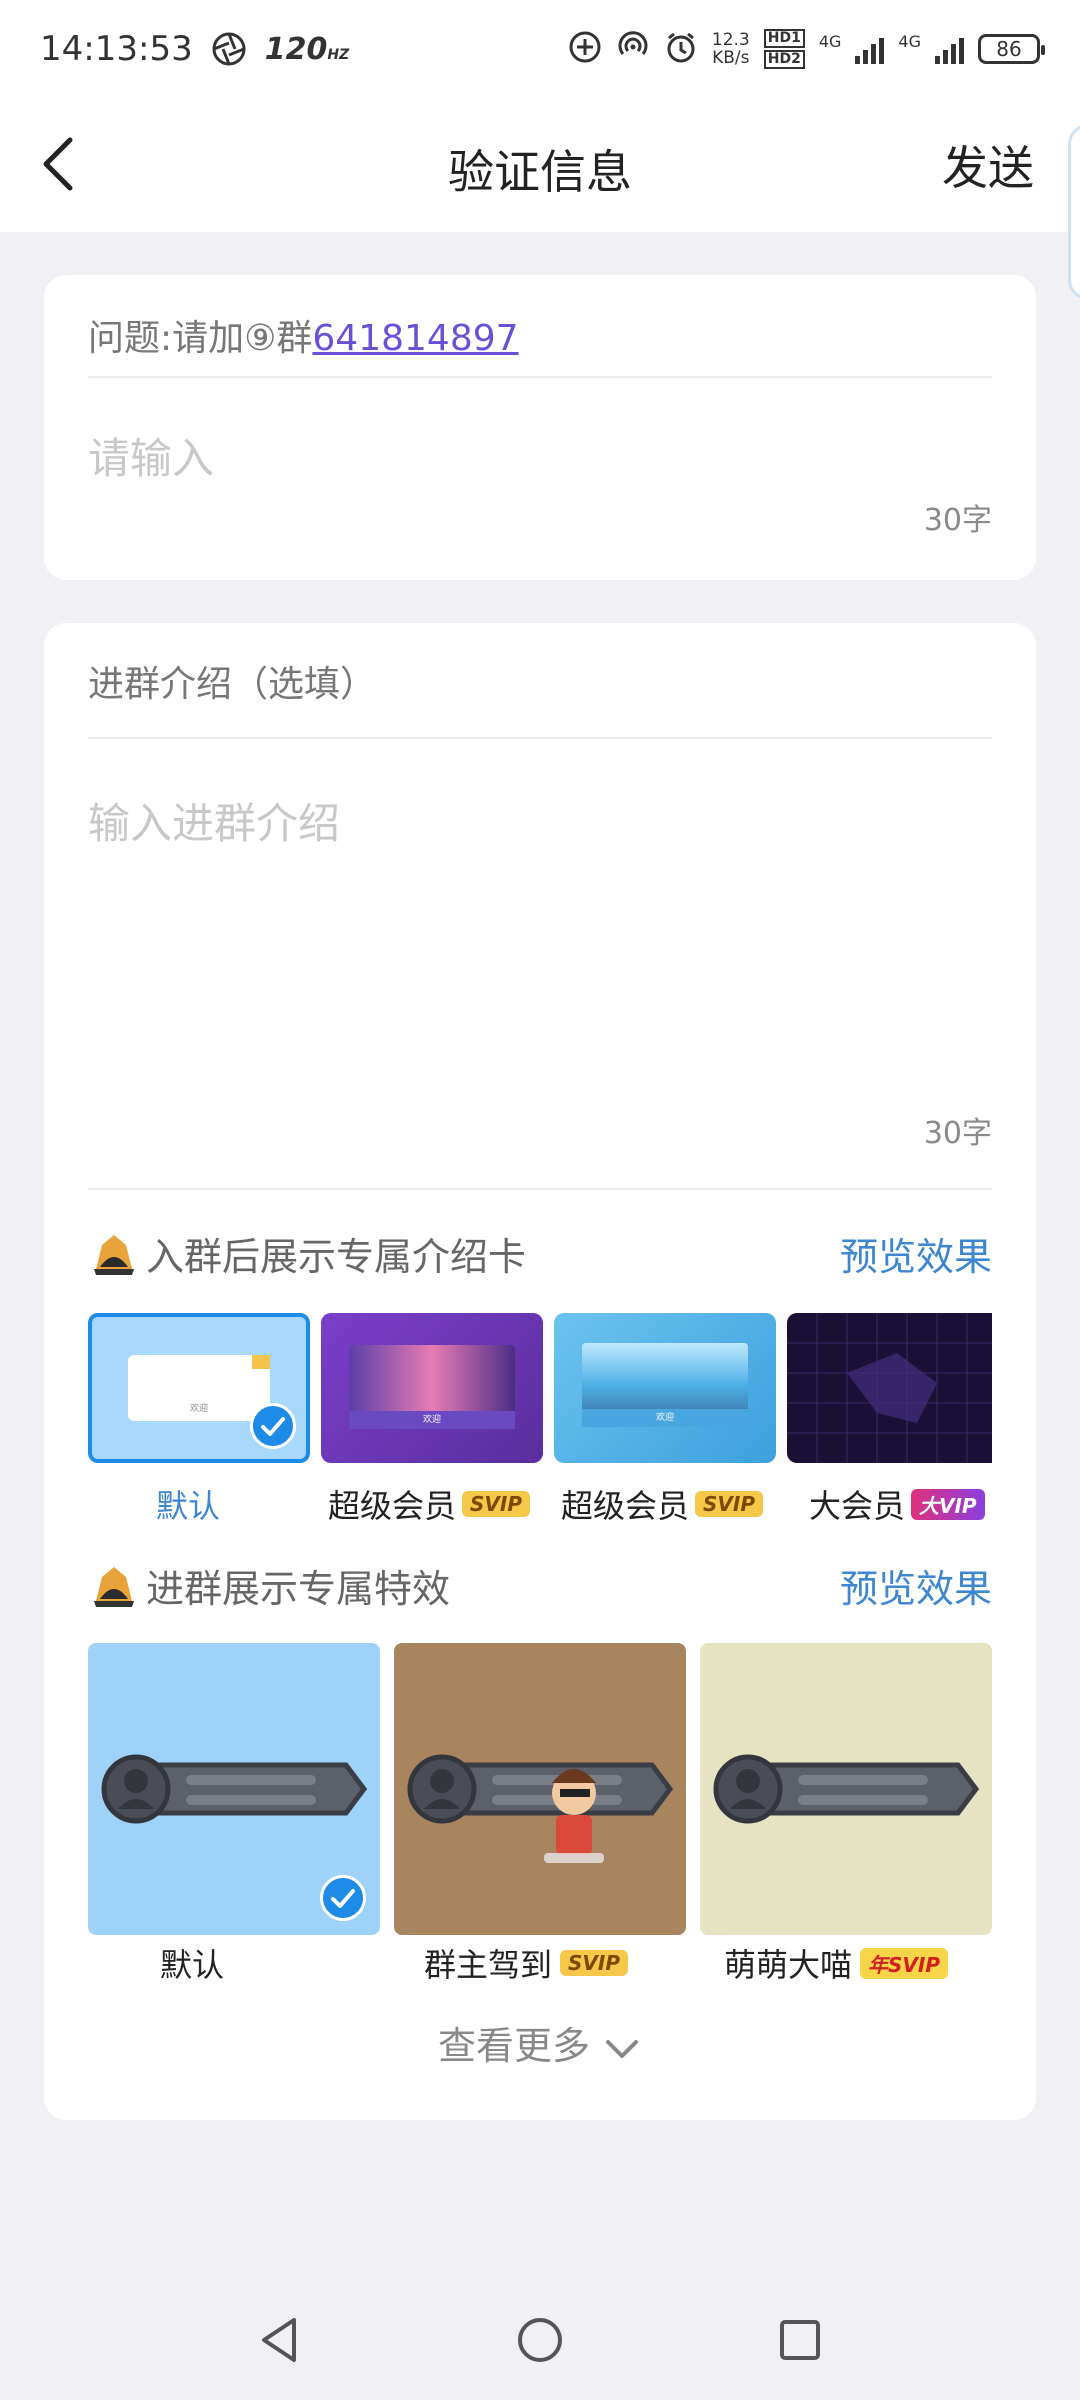 This screenshot has height=2400, width=1080. What do you see at coordinates (488, 1965) in the screenshot?
I see `effect-label-text: 群主驾到` at bounding box center [488, 1965].